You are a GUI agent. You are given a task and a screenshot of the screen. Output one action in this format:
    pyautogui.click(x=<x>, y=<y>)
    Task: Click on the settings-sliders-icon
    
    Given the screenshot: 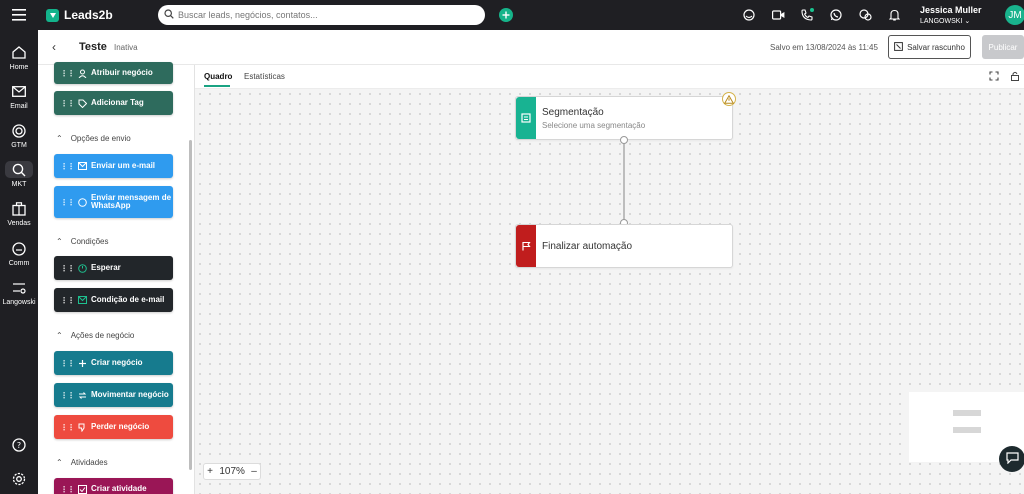 What is the action you would take?
    pyautogui.click(x=19, y=287)
    